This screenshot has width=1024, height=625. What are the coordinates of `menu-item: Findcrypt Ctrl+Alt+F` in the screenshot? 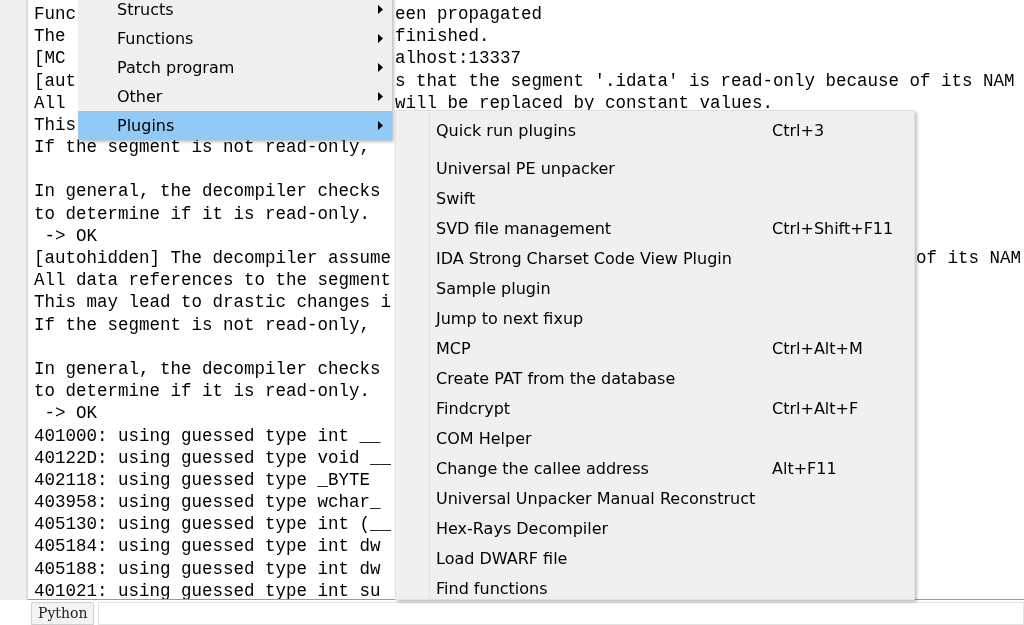 It's located at (655, 409).